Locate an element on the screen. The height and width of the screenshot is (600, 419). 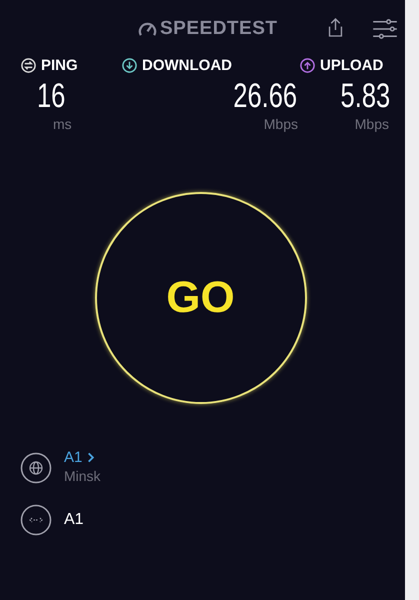
chevron-icon is located at coordinates (91, 457).